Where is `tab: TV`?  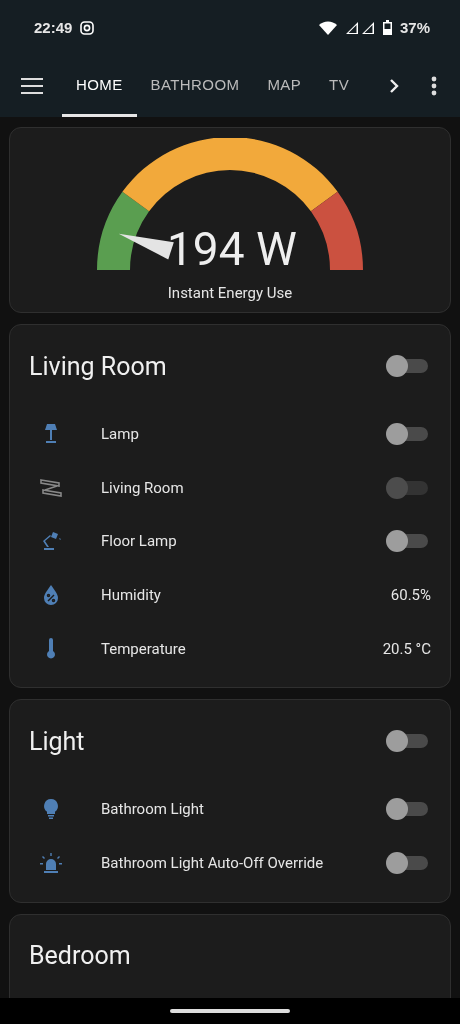
tab: TV is located at coordinates (339, 86).